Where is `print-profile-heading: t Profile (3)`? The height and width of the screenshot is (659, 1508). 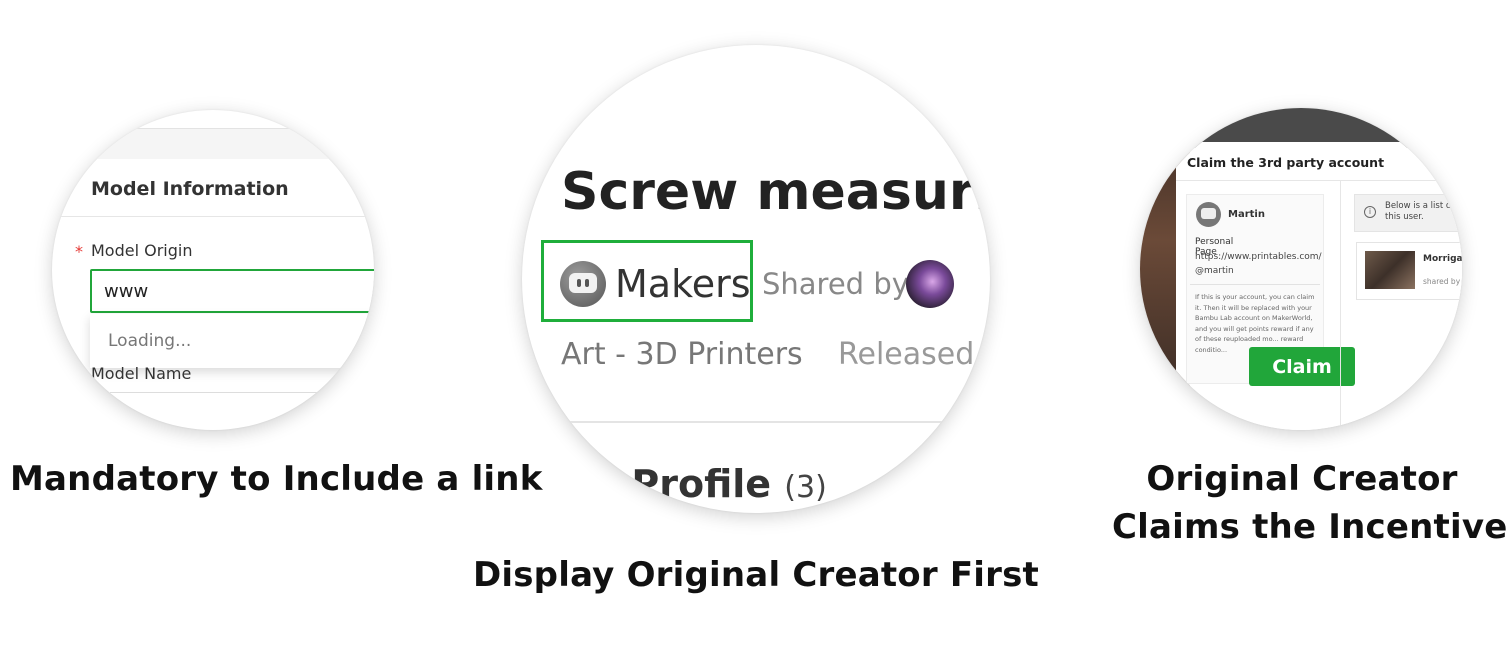
print-profile-heading: t Profile (3) is located at coordinates (713, 484).